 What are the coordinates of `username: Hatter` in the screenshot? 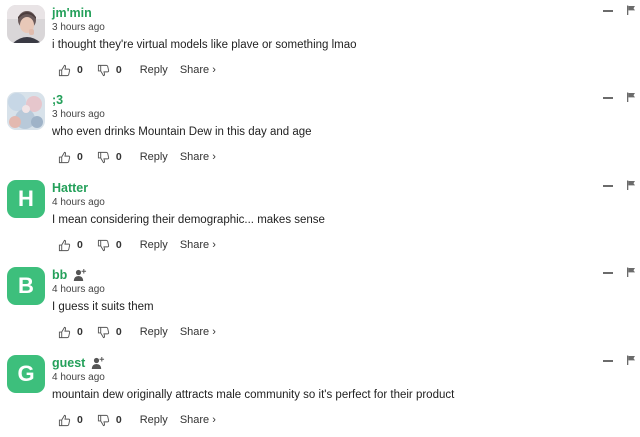 It's located at (70, 188).